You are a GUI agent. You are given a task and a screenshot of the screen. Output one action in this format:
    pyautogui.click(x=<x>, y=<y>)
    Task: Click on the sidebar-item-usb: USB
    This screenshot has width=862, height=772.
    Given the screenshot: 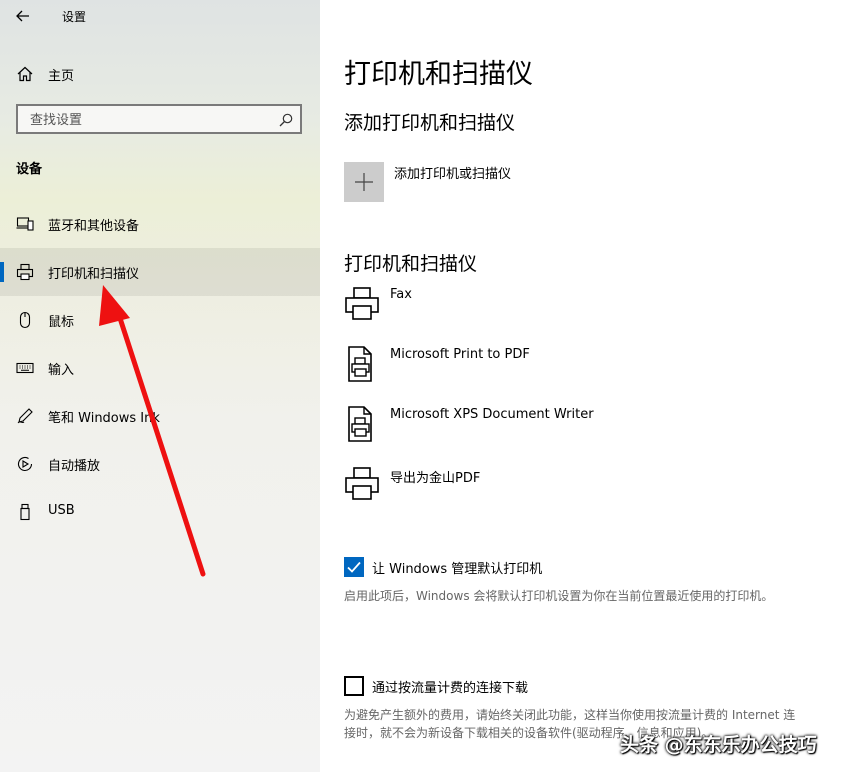 What is the action you would take?
    pyautogui.click(x=160, y=512)
    